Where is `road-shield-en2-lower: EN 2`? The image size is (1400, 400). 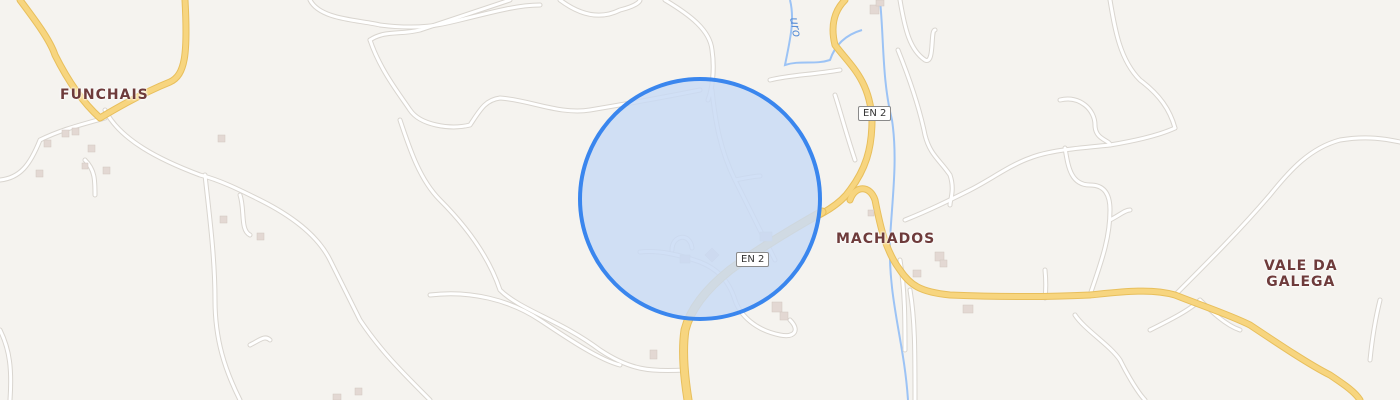 road-shield-en2-lower: EN 2 is located at coordinates (753, 259).